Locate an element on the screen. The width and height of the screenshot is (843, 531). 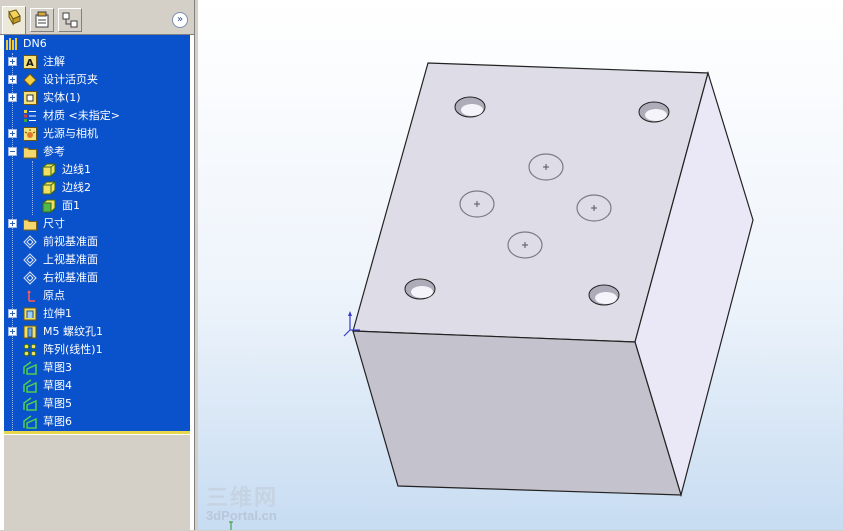
tab-property-manager is located at coordinates (42, 20).